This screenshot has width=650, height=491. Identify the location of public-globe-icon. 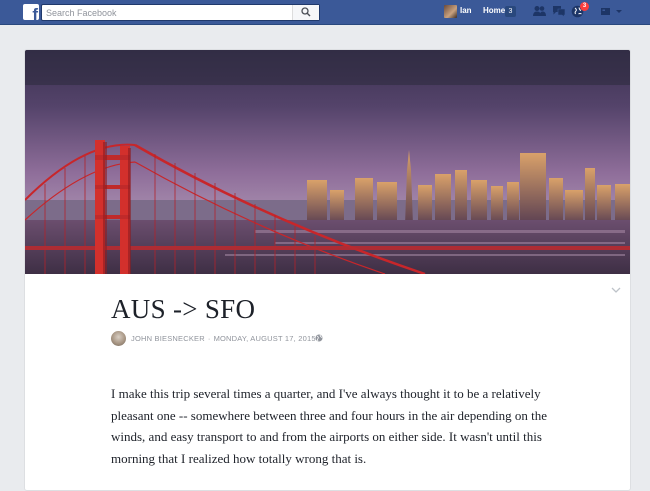
(319, 338).